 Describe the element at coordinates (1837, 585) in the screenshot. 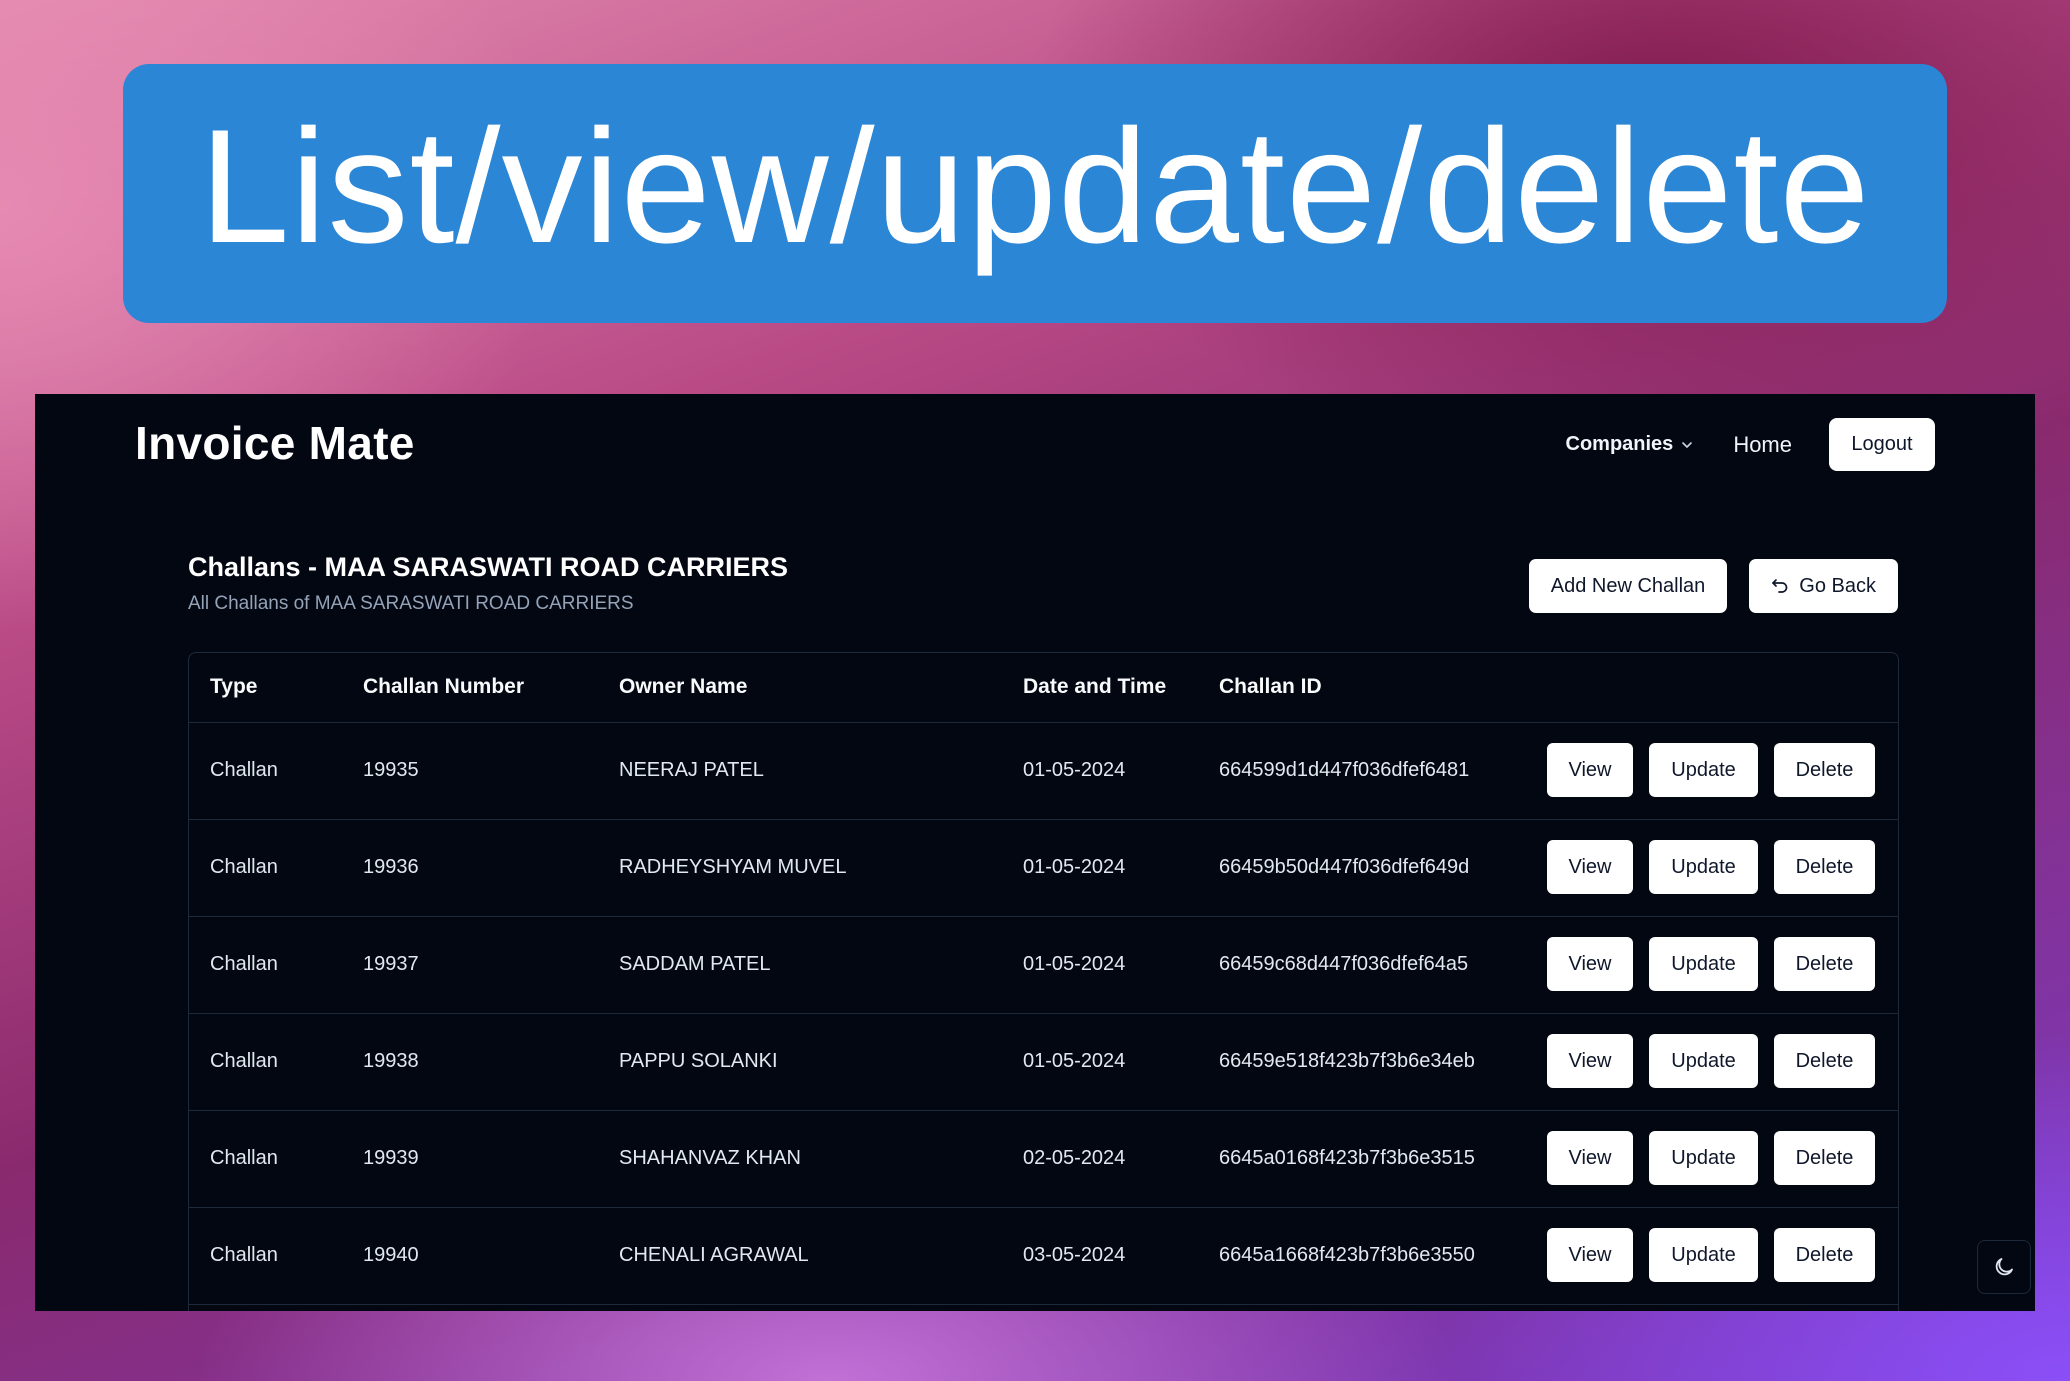

I see `go-back-label: Go Back` at that location.